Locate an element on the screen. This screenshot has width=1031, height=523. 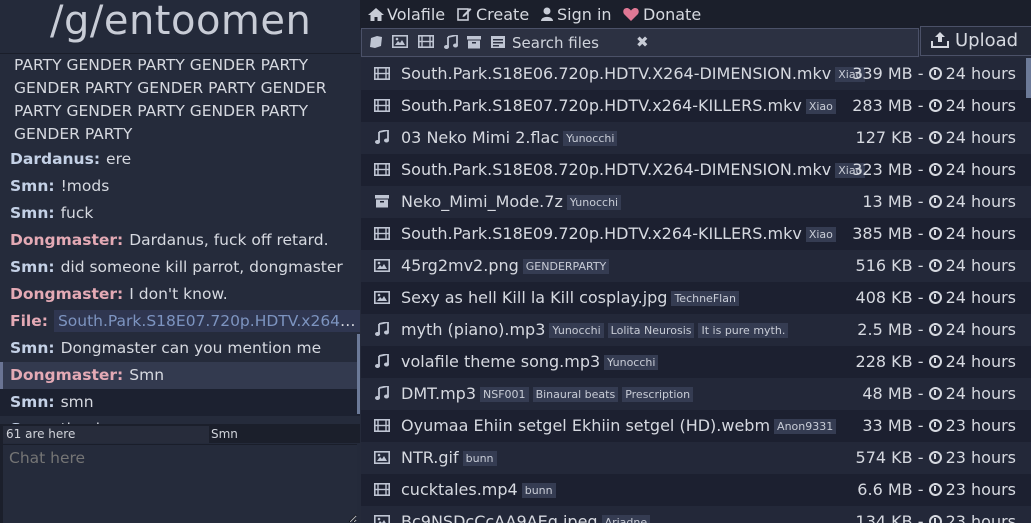
file-name-cell: Neko_Mimi_Mode.7z Yunocchi is located at coordinates (511, 202).